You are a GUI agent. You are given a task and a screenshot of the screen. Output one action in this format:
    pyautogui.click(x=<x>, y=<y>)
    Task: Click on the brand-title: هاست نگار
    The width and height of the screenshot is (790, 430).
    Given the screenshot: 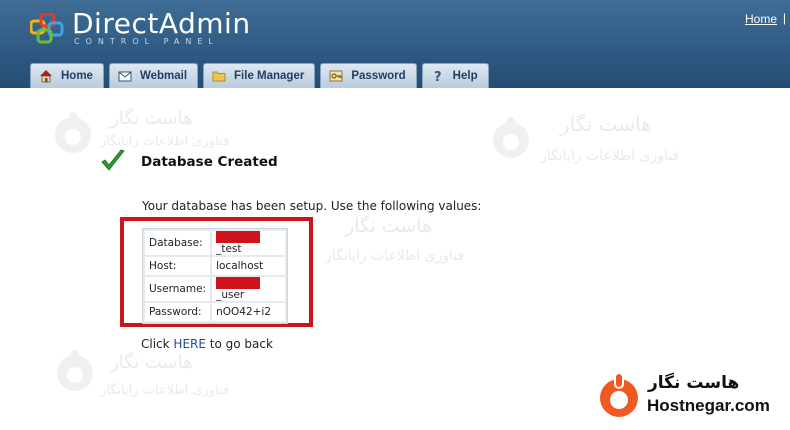 What is the action you would take?
    pyautogui.click(x=694, y=383)
    